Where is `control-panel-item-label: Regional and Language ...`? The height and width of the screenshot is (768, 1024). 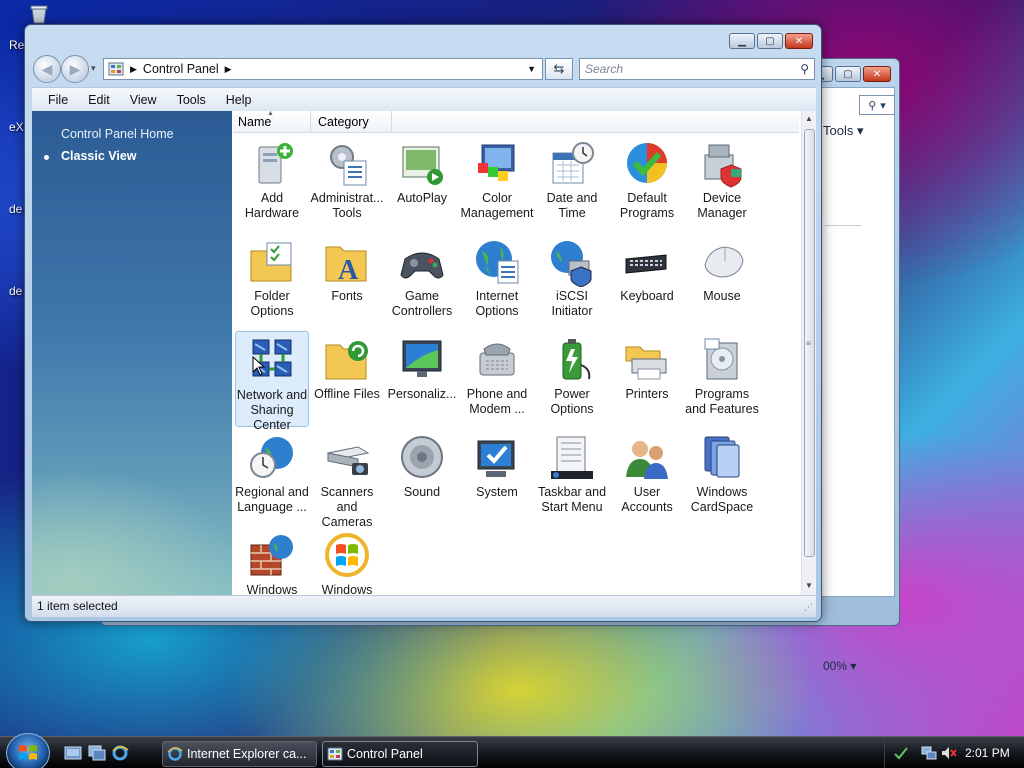 control-panel-item-label: Regional and Language ... is located at coordinates (272, 499).